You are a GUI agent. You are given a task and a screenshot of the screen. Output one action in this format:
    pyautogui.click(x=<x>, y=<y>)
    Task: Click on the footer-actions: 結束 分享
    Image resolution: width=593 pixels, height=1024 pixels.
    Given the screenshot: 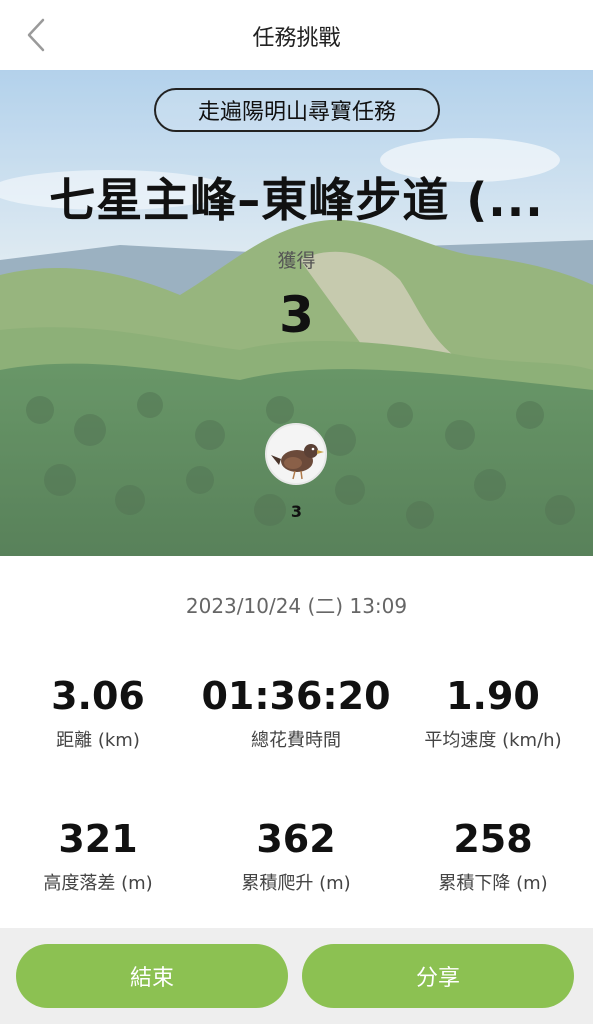 What is the action you would take?
    pyautogui.click(x=296, y=976)
    